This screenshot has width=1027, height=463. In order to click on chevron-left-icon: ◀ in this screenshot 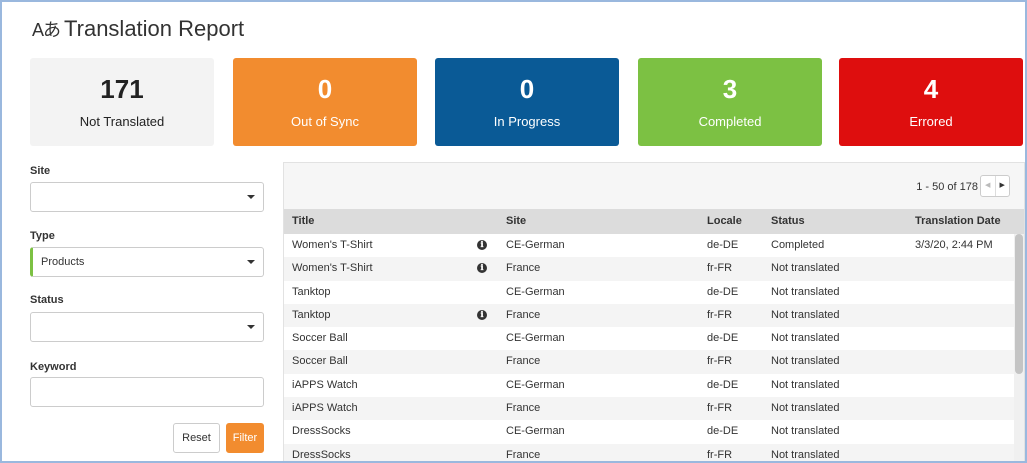, I will do `click(988, 186)`.